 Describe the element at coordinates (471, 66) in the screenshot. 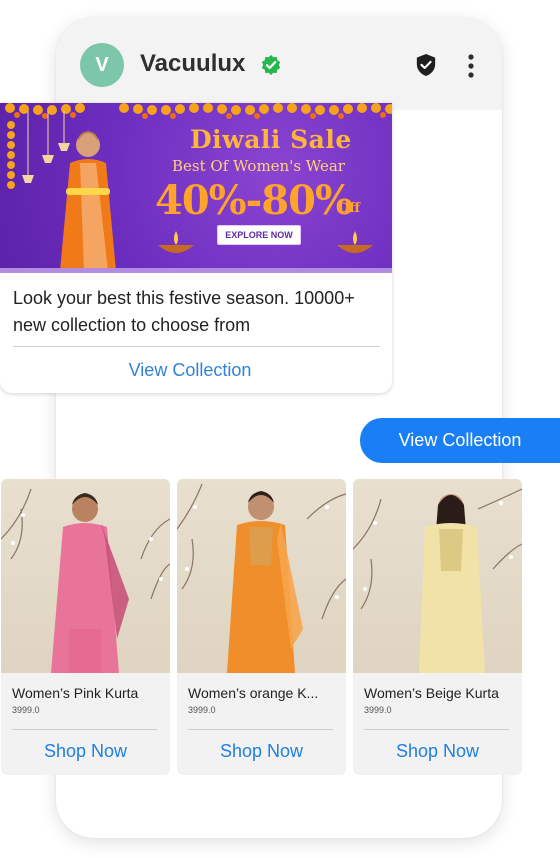

I see `more-vert-icon` at that location.